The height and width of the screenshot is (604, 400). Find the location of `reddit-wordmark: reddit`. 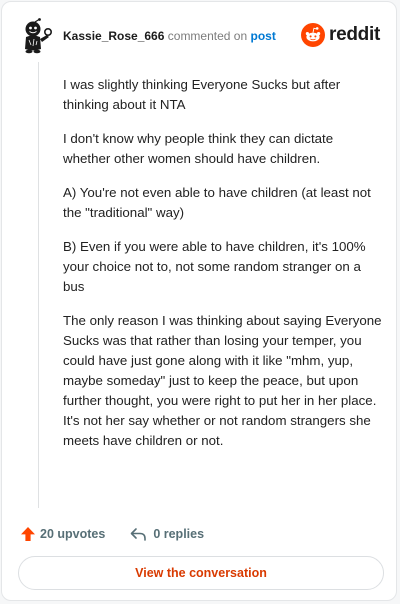

reddit-wordmark: reddit is located at coordinates (354, 34).